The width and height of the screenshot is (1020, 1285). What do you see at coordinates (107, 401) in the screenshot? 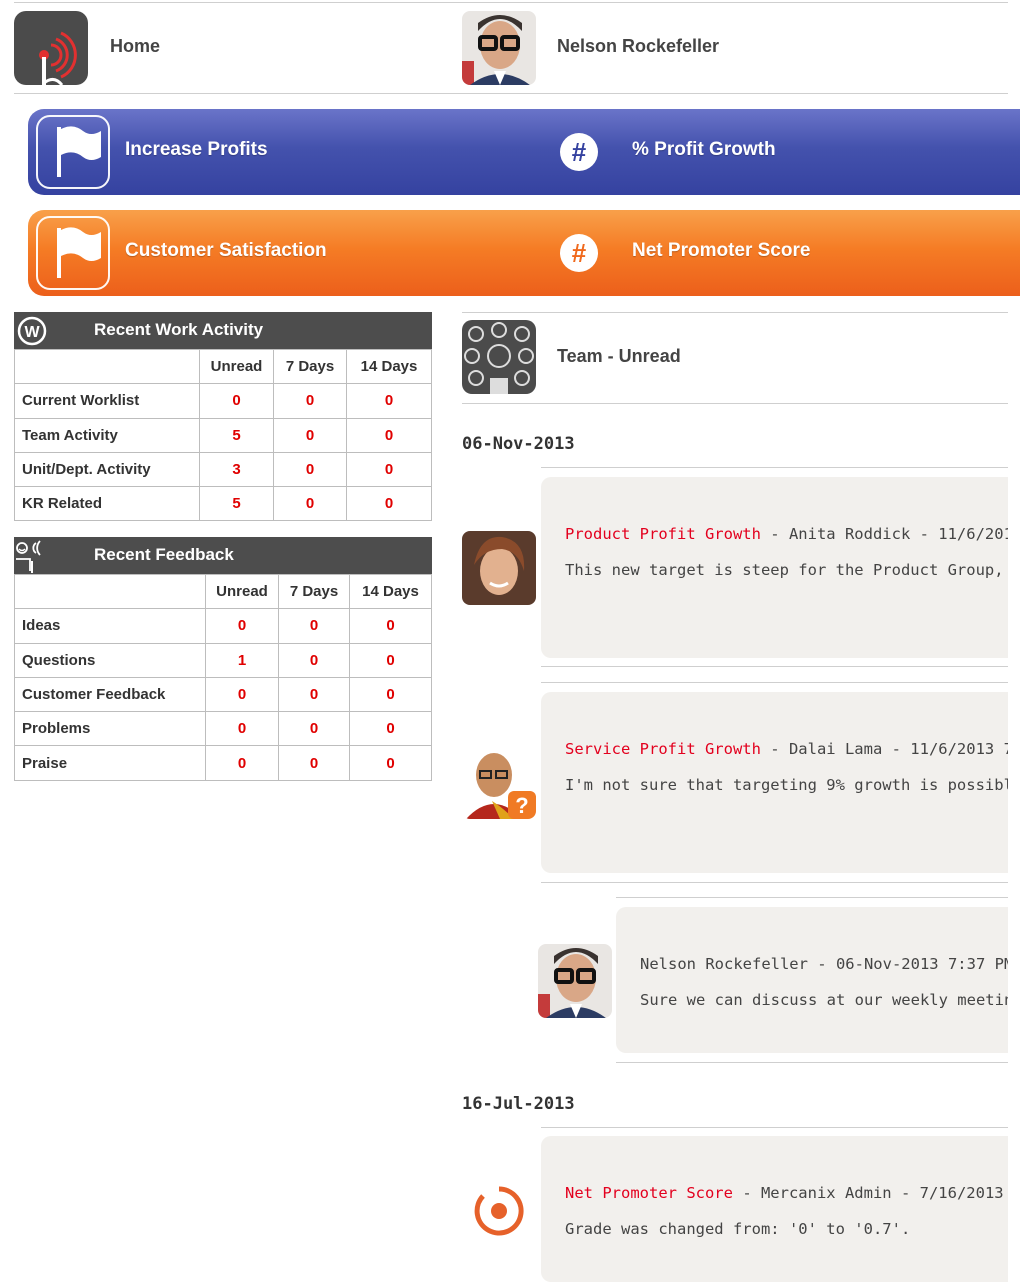
I see `row-label: Current Worklist` at bounding box center [107, 401].